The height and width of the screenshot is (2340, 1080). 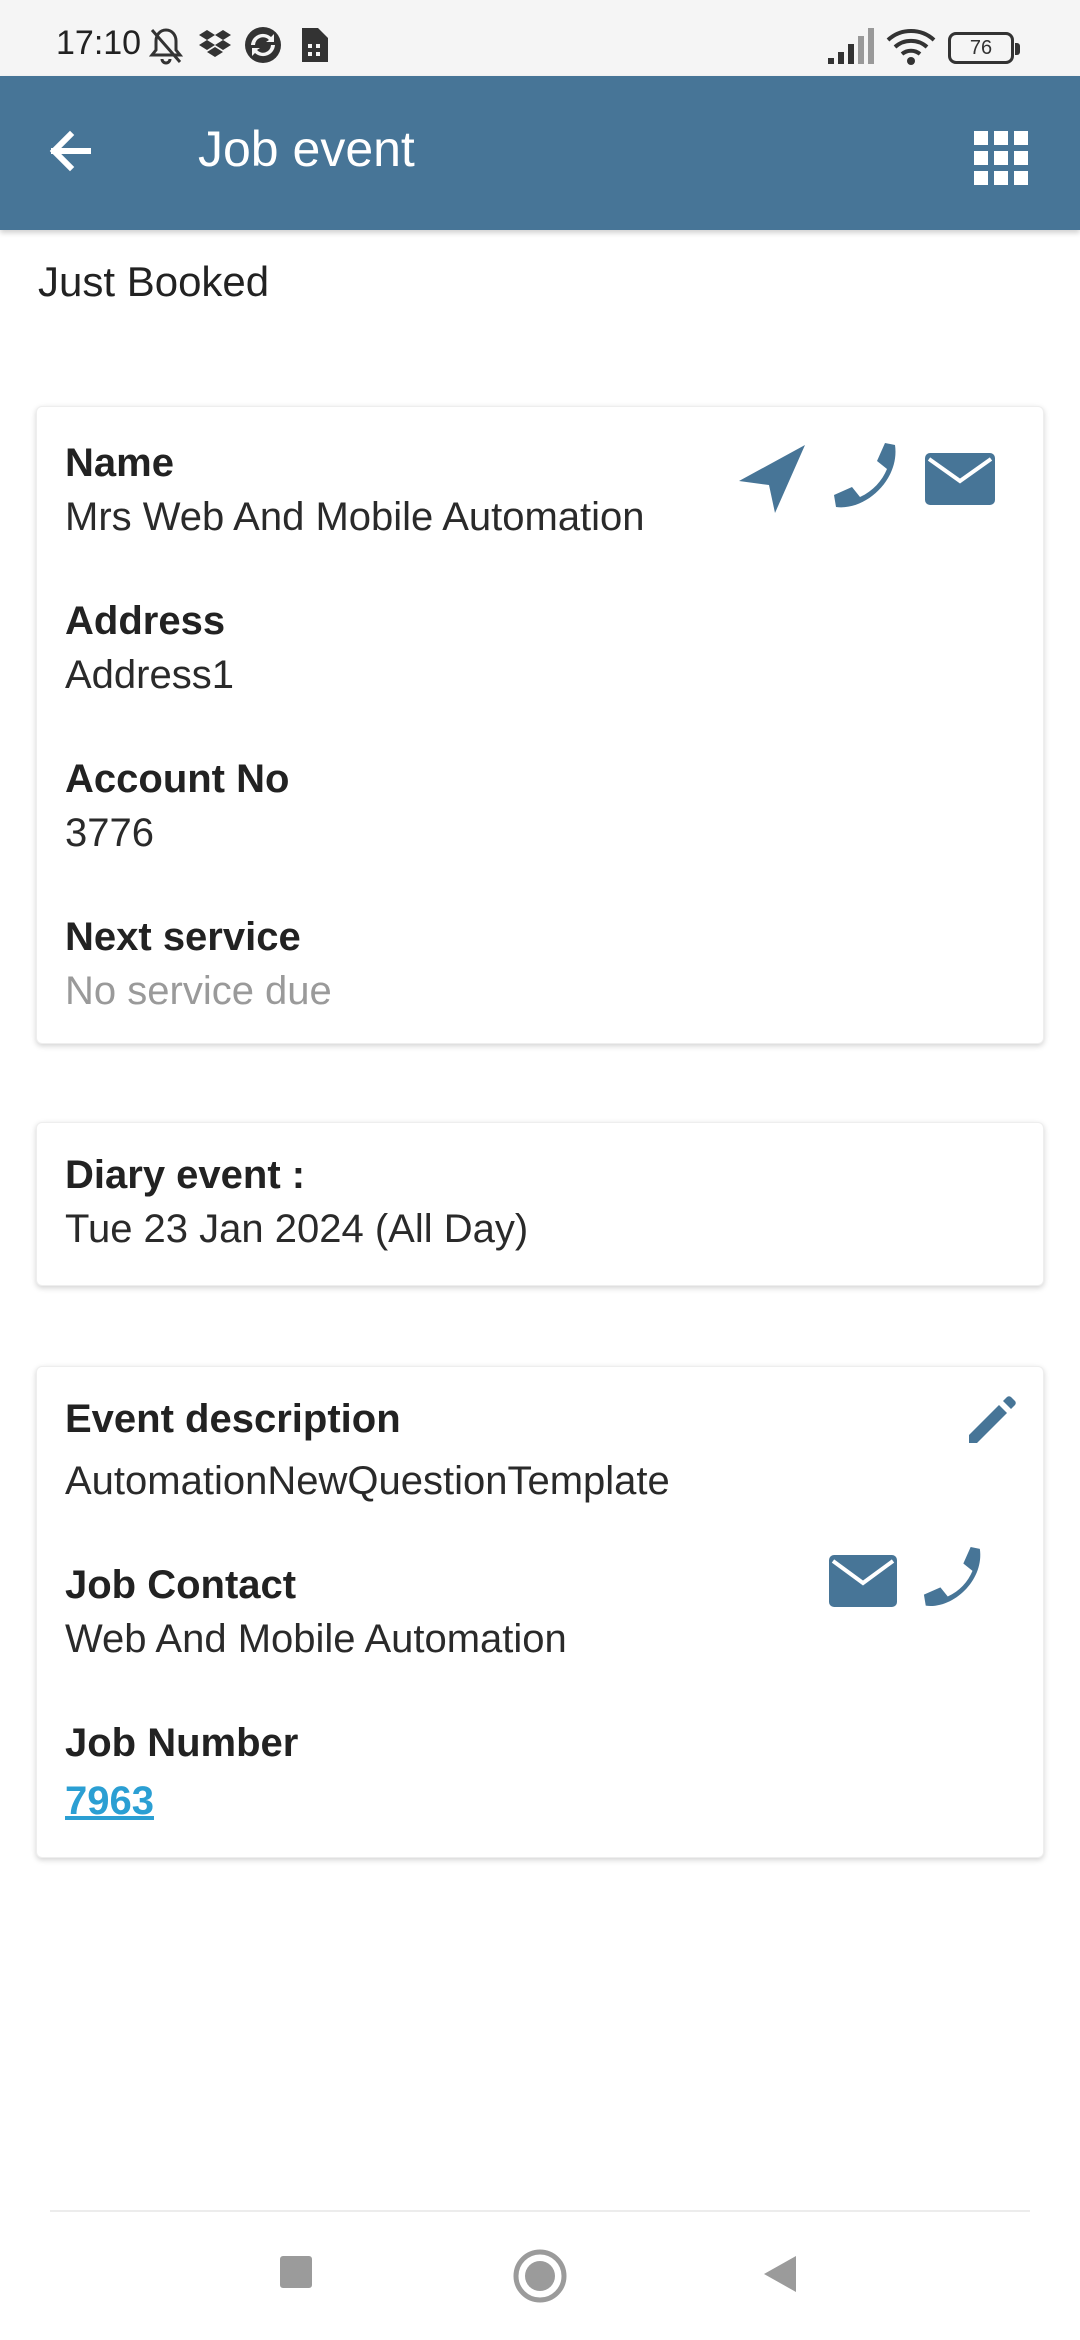 I want to click on dropbox-icon, so click(x=215, y=43).